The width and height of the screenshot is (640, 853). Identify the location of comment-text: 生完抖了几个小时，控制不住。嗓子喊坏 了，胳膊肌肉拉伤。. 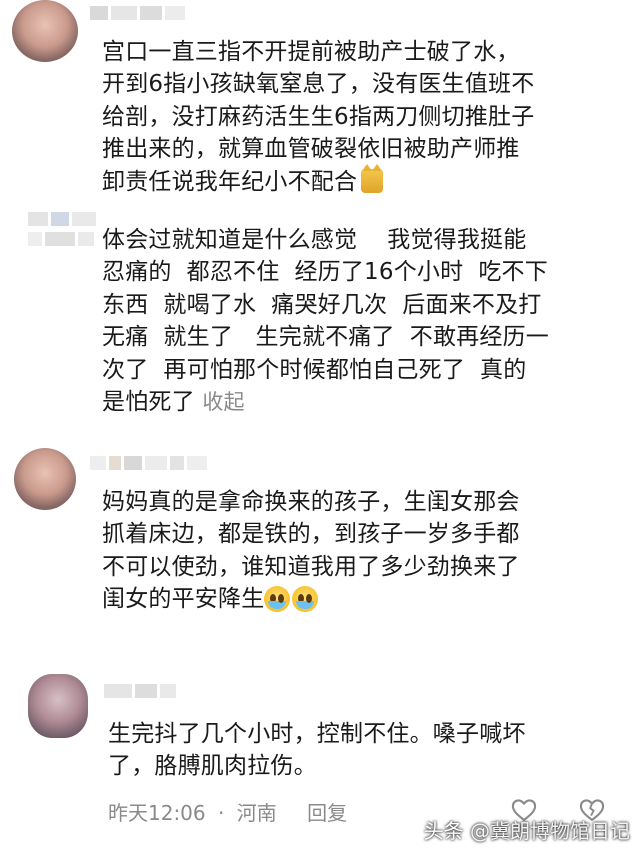
(317, 750).